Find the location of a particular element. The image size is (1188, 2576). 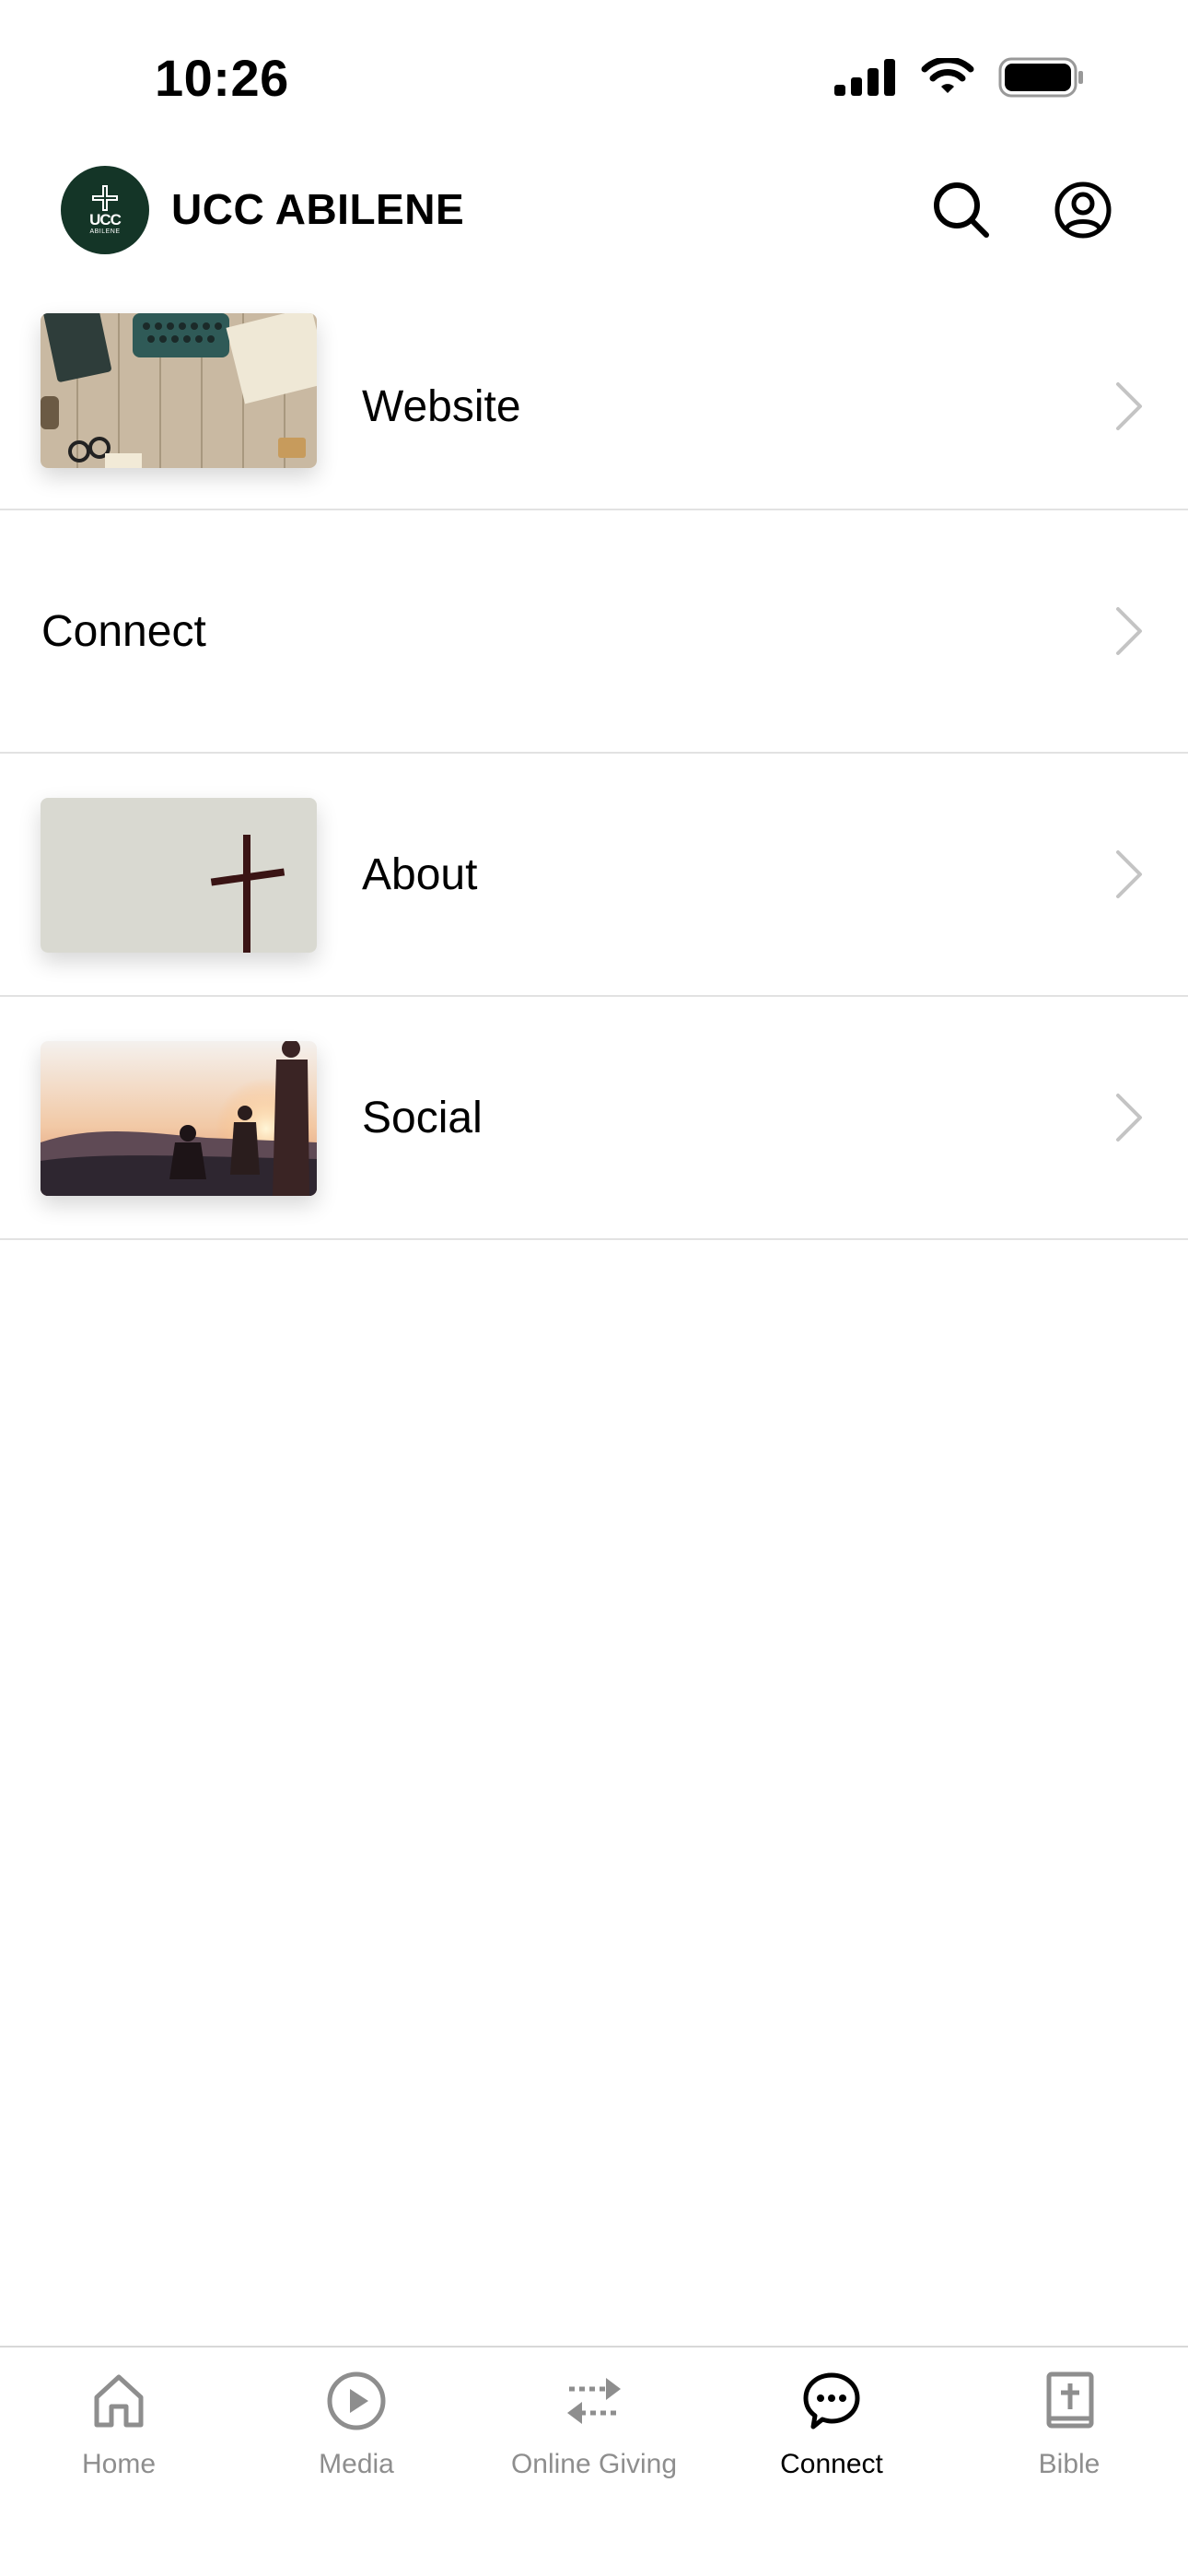

profile-icon is located at coordinates (1083, 210).